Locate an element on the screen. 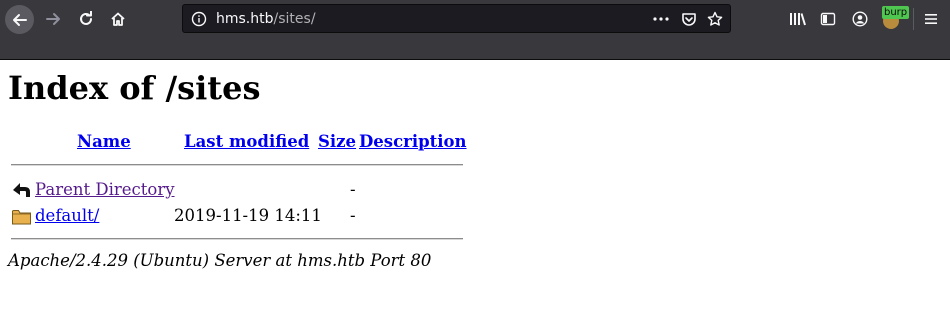 The height and width of the screenshot is (314, 950). library-icon is located at coordinates (798, 19).